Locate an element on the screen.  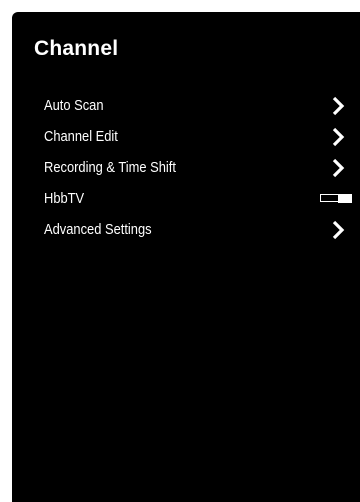
toggle-track is located at coordinates (329, 198).